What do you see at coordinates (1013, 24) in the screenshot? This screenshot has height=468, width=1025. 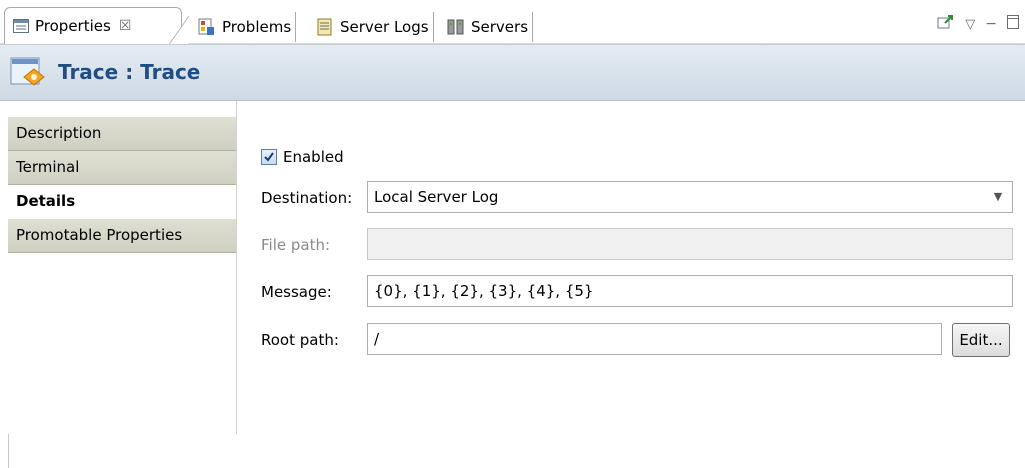 I see `maximize-icon` at bounding box center [1013, 24].